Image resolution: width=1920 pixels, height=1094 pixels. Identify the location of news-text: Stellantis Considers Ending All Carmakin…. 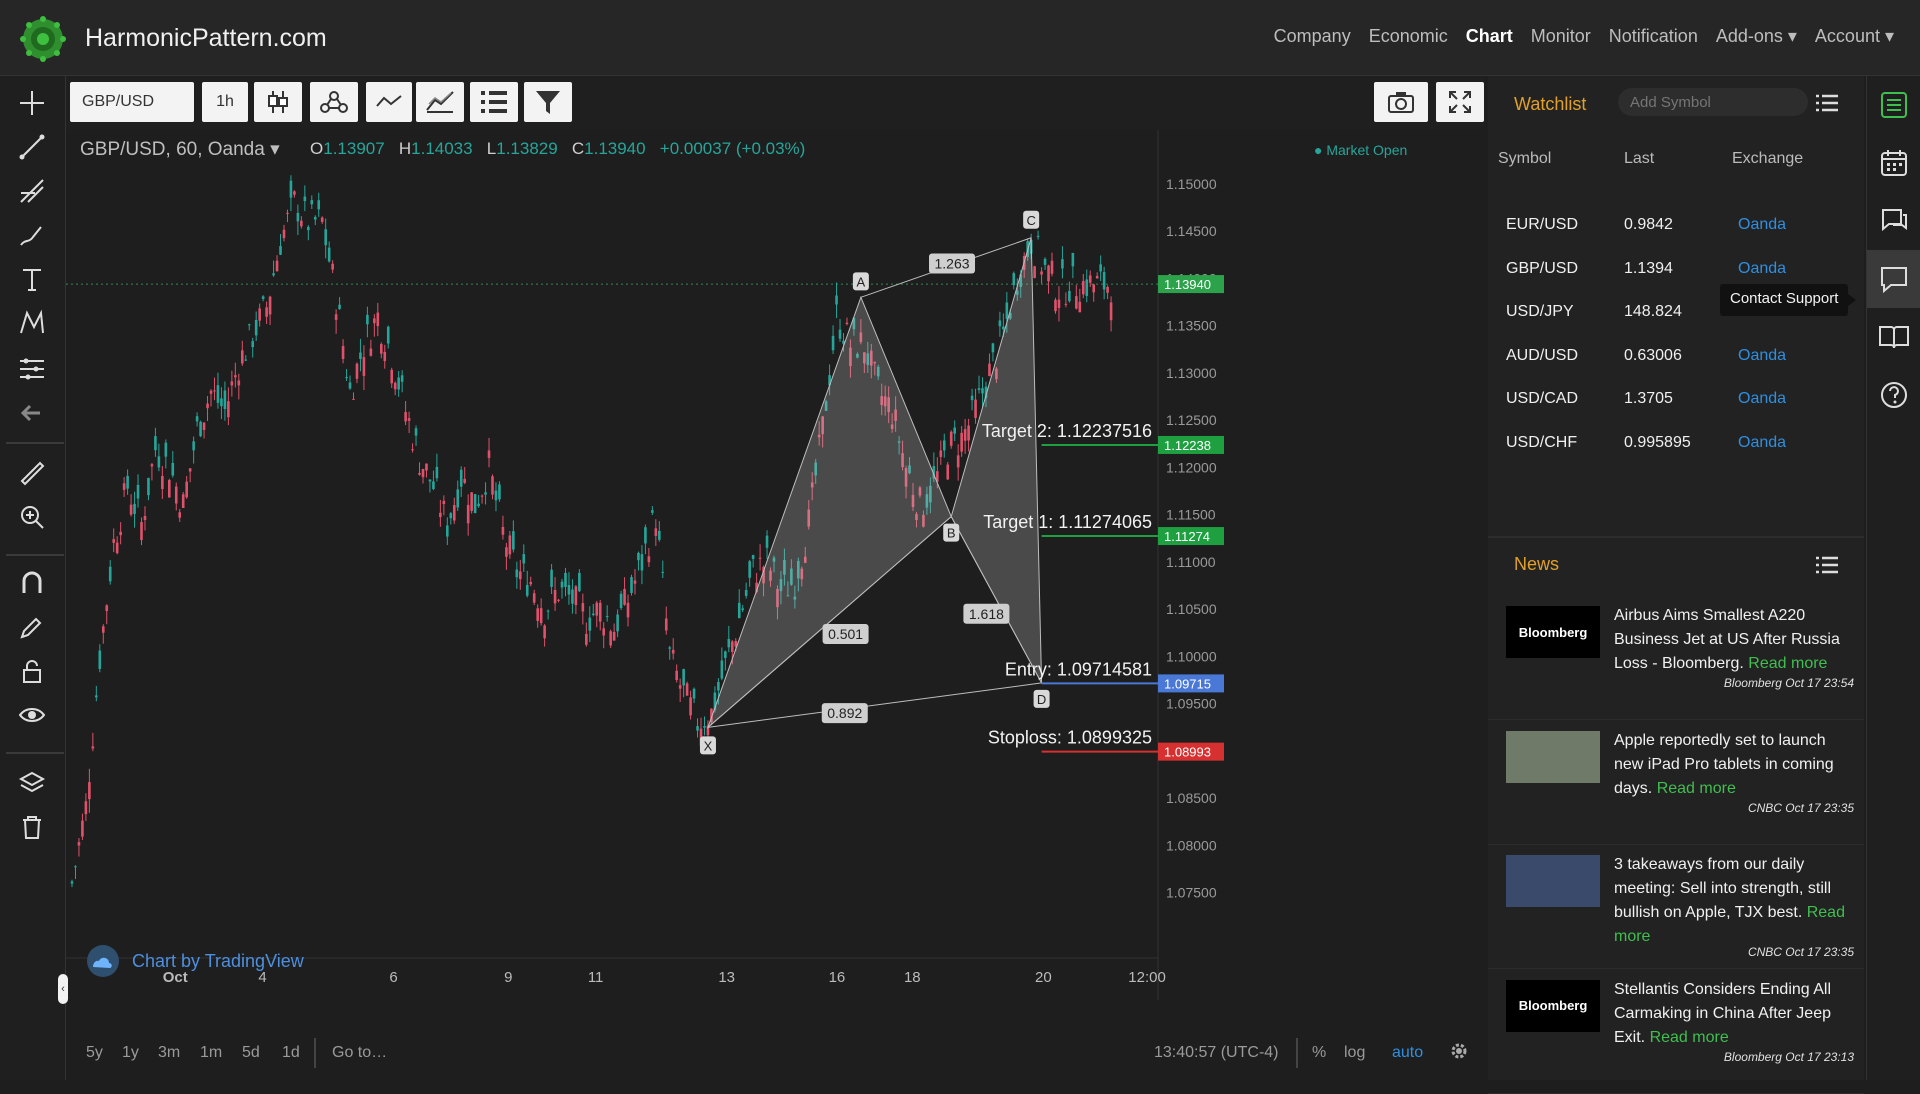
(1733, 1014).